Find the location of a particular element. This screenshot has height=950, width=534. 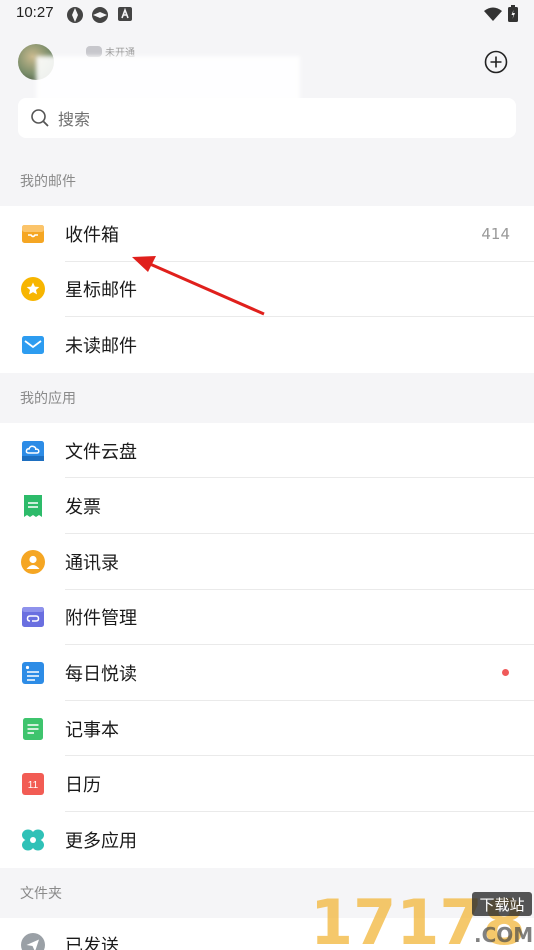

search-input: 搜索 is located at coordinates (267, 118).